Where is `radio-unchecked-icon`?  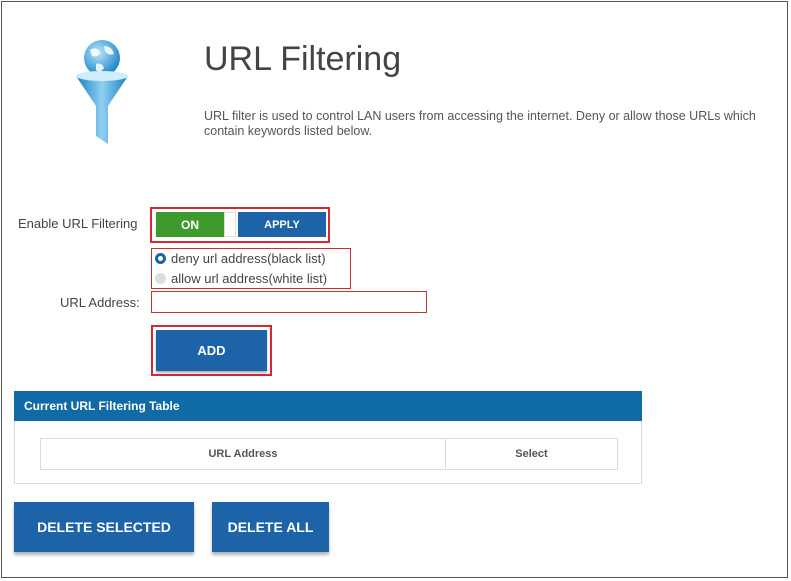
radio-unchecked-icon is located at coordinates (160, 278).